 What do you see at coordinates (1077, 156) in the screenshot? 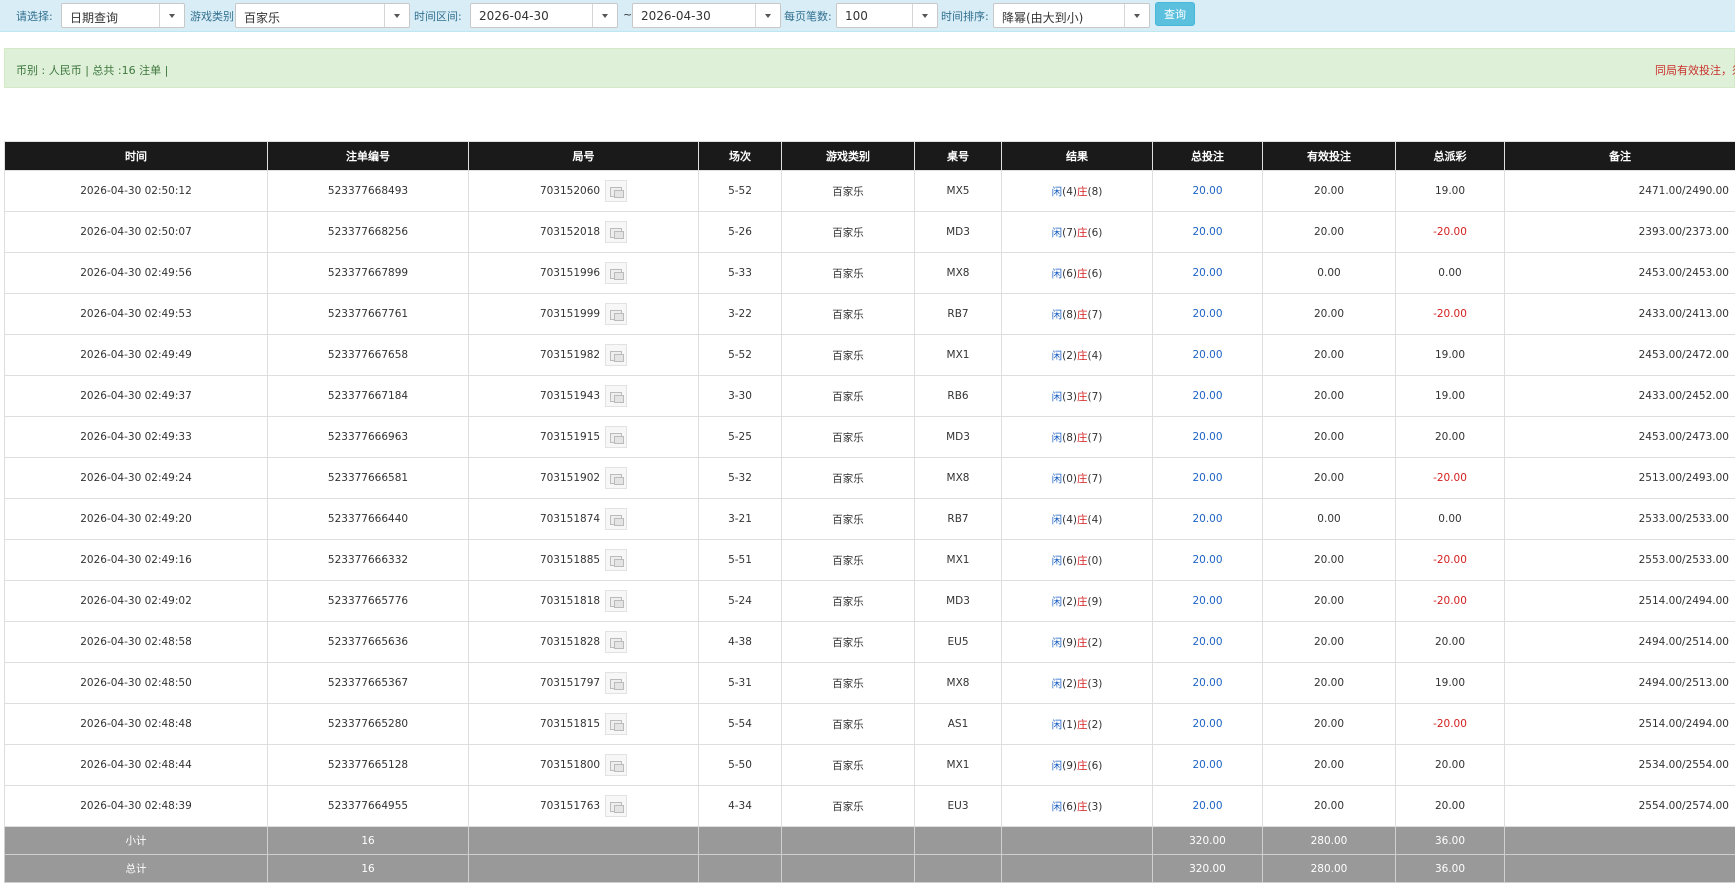
I see `header-result: 结果` at bounding box center [1077, 156].